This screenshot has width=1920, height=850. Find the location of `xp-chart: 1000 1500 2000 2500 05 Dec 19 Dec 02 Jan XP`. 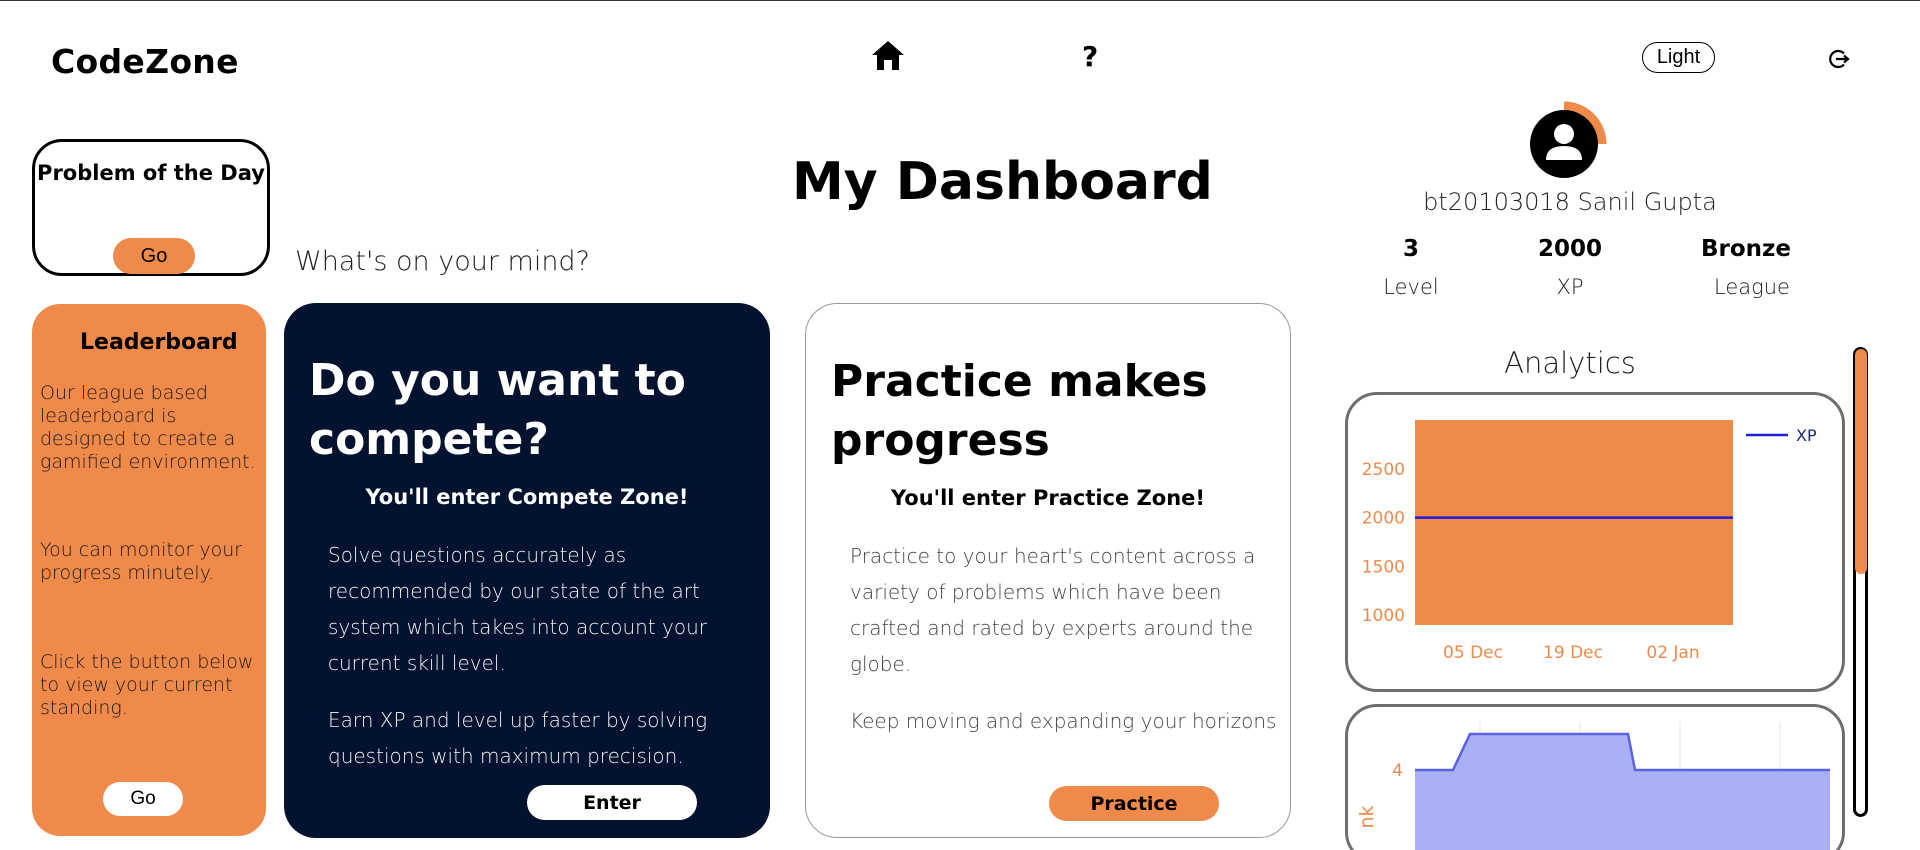

xp-chart: 1000 1500 2000 2500 05 Dec 19 Dec 02 Jan XP is located at coordinates (1589, 541).